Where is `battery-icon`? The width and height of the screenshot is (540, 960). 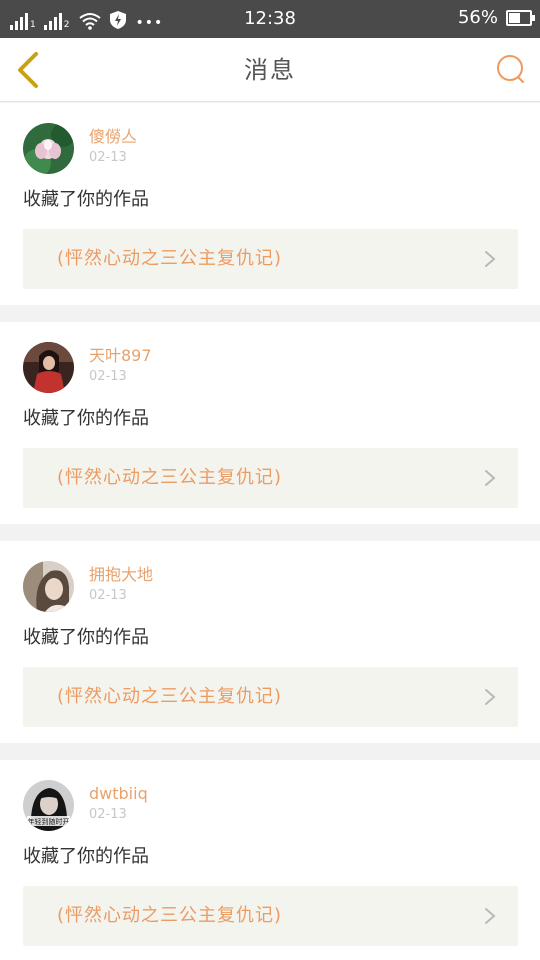
battery-icon is located at coordinates (520, 18).